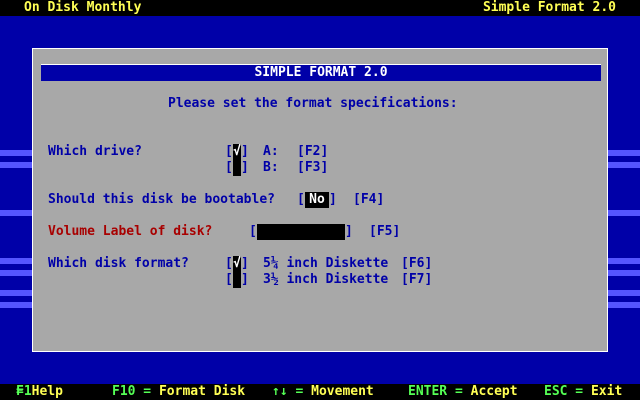 The width and height of the screenshot is (640, 400). I want to click on format-label: Which disk format?, so click(118, 263).